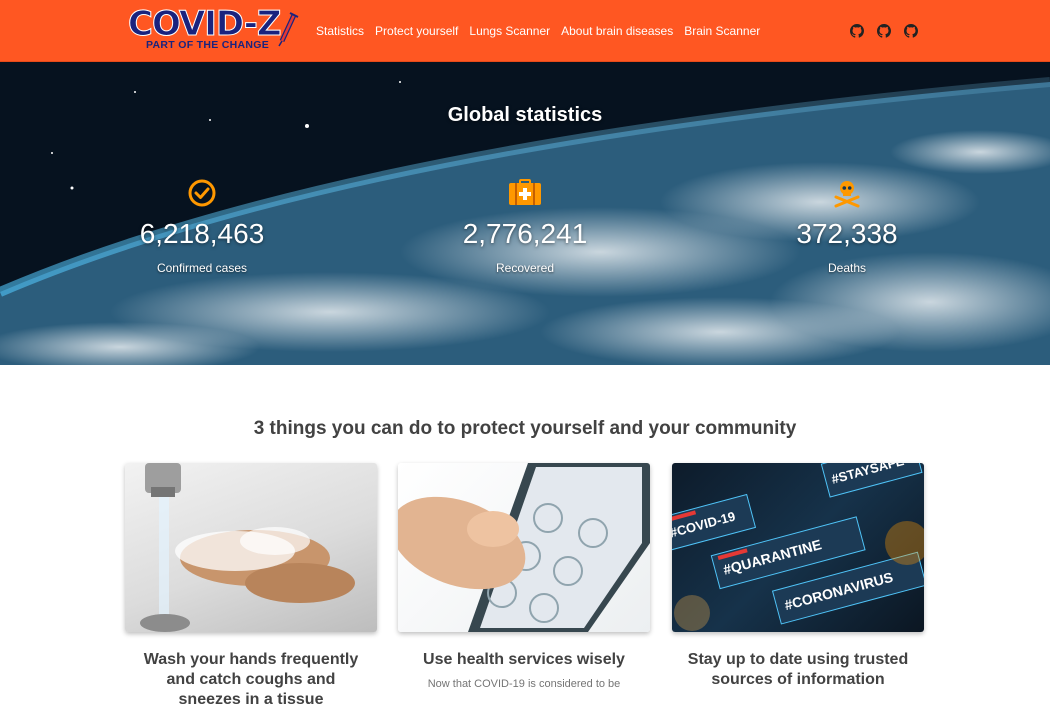 The image size is (1050, 710). Describe the element at coordinates (722, 31) in the screenshot. I see `nav-link-brain-scanner: Brain Scanner` at that location.